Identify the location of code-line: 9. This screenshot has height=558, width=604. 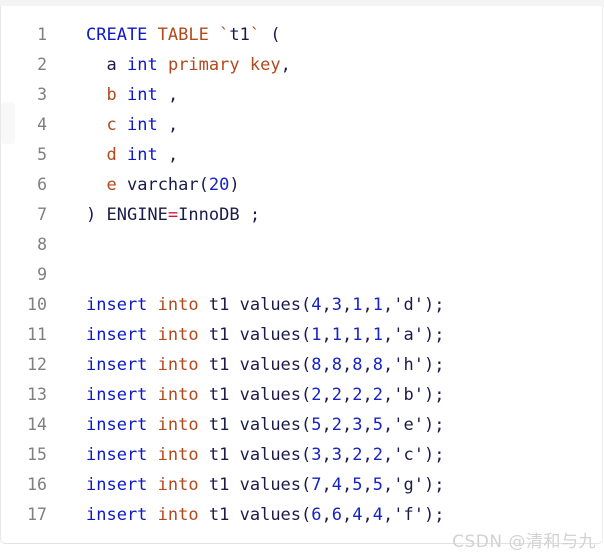
(301, 275).